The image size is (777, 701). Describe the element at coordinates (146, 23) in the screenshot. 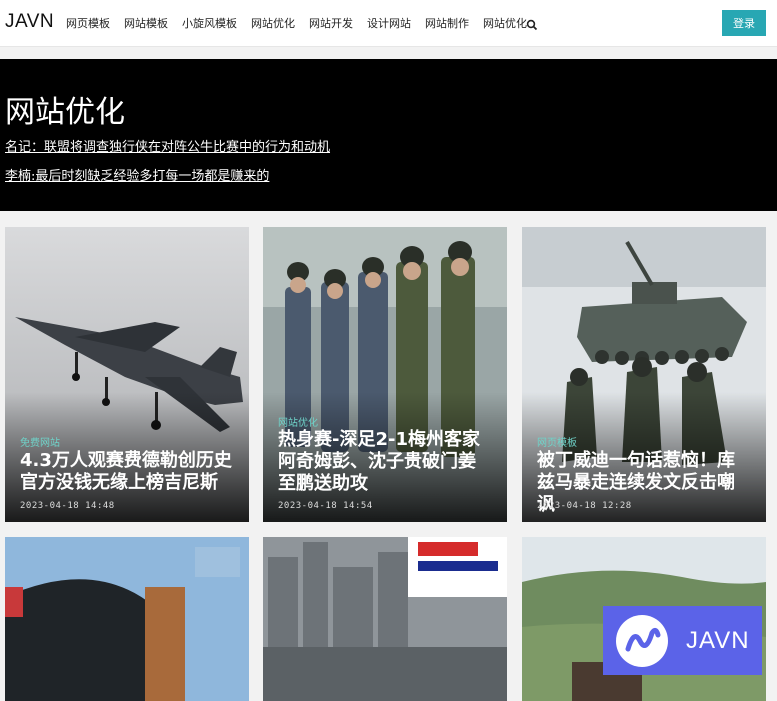

I see `nav-item-site-templates: 网站模板` at that location.